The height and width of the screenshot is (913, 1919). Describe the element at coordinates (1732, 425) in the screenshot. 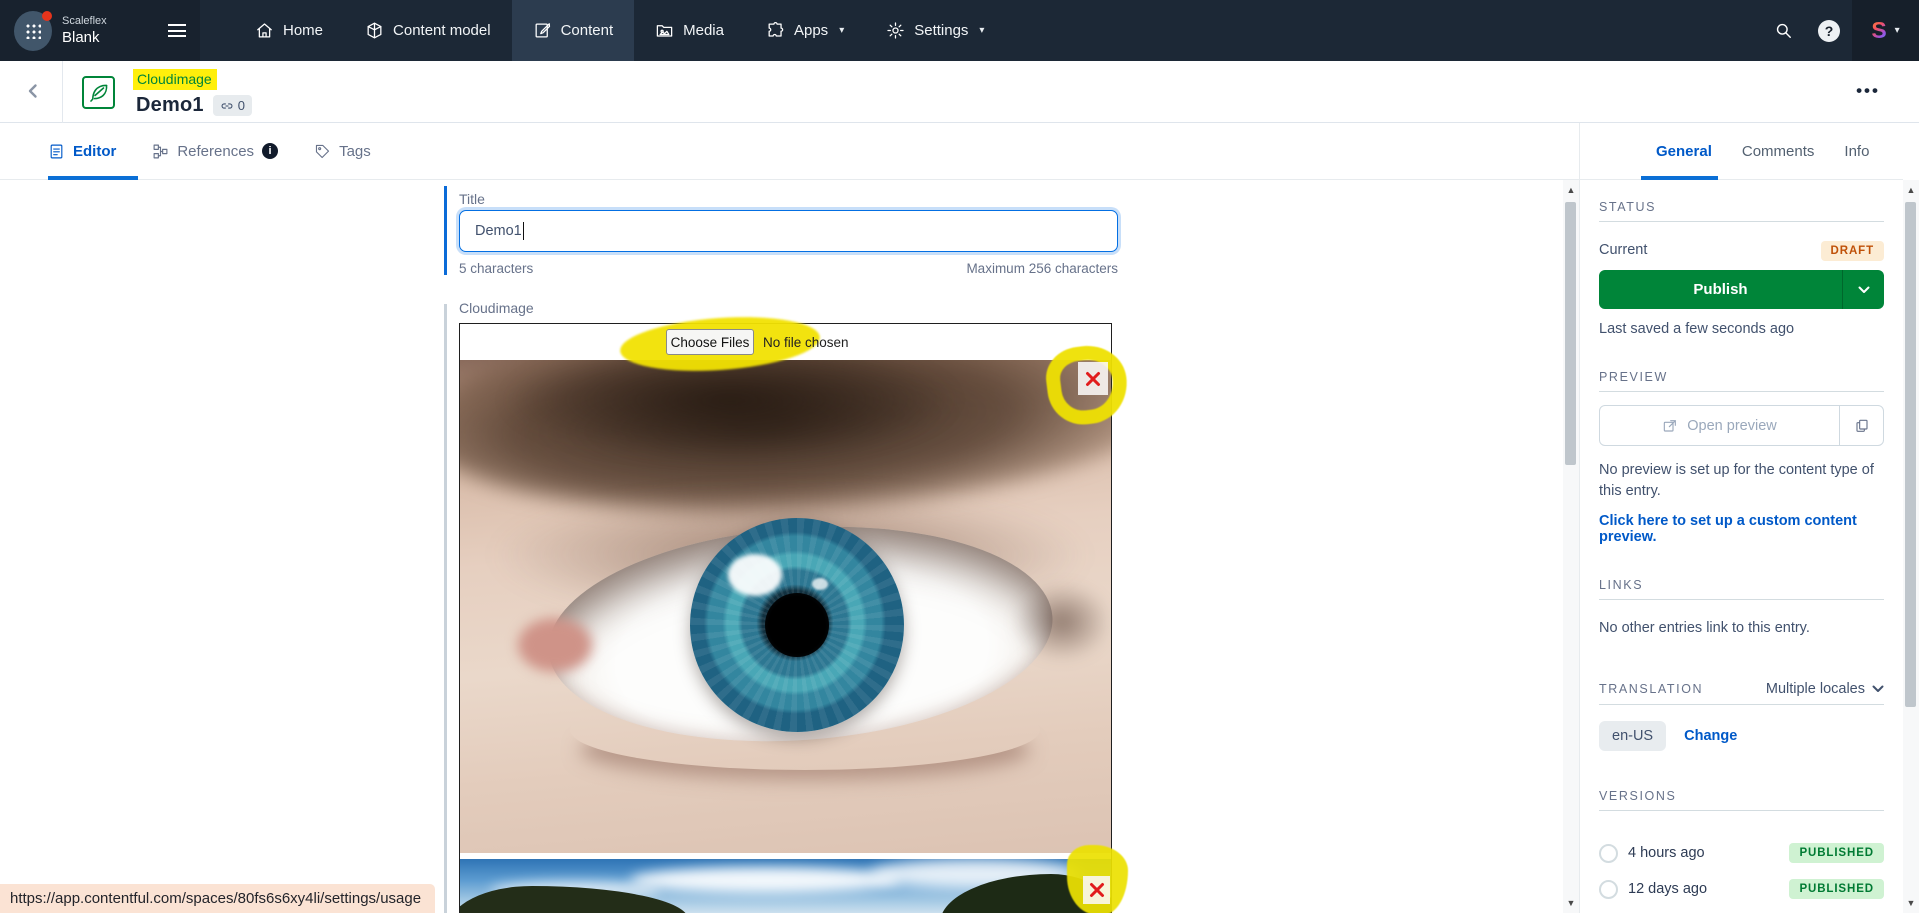

I see `open-preview-label: Open preview` at that location.